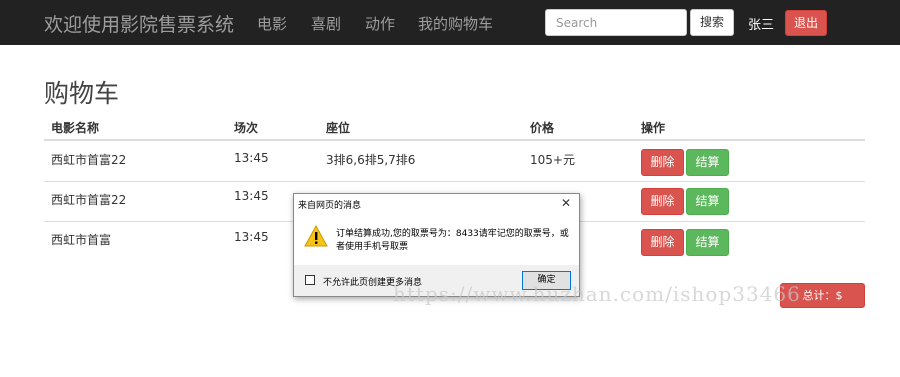 The height and width of the screenshot is (377, 900). What do you see at coordinates (653, 128) in the screenshot?
I see `column-header-actions: 操作` at bounding box center [653, 128].